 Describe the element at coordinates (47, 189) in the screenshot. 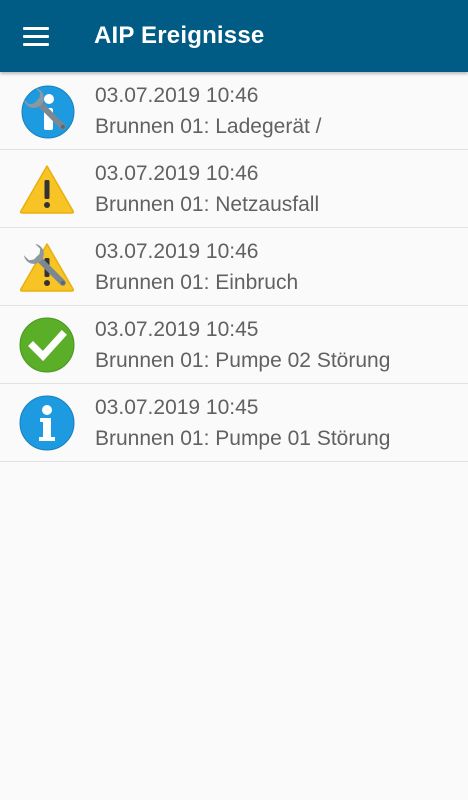

I see `warning-icon` at that location.